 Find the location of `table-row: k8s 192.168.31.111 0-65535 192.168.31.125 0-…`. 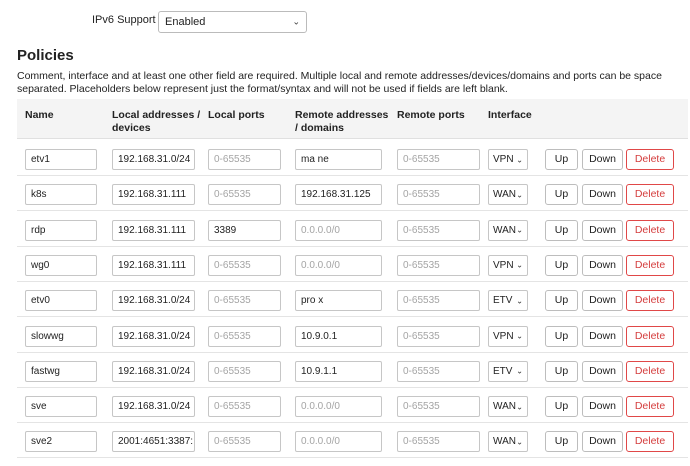

table-row: k8s 192.168.31.111 0-65535 192.168.31.125 0-… is located at coordinates (352, 194).